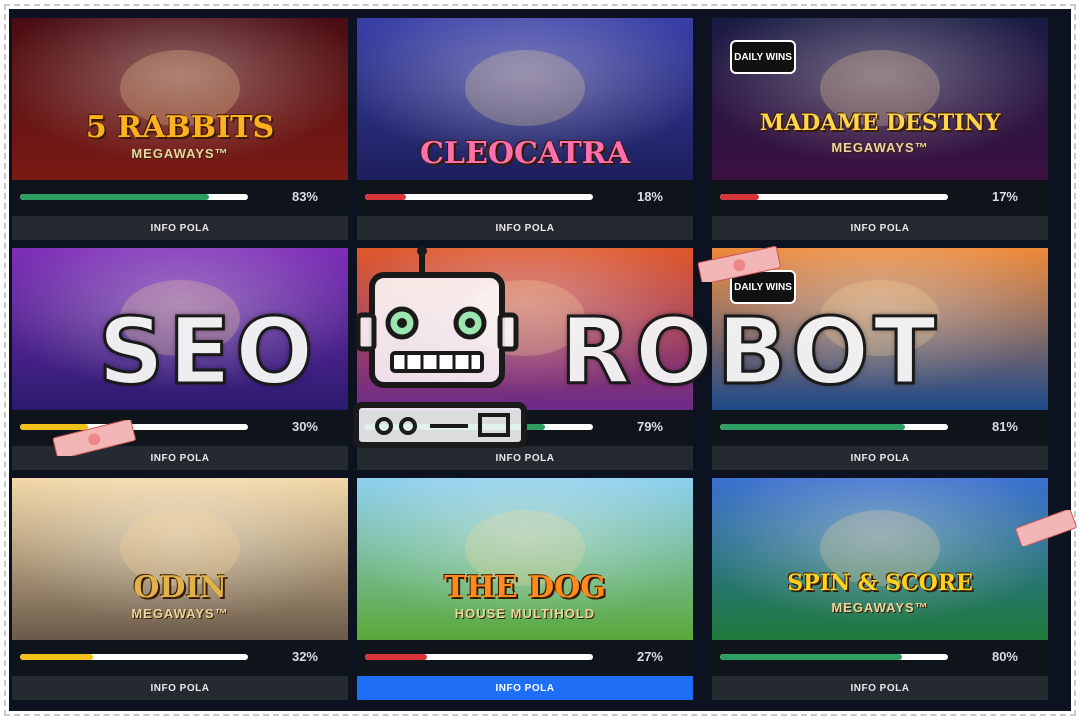 The height and width of the screenshot is (720, 1080). Describe the element at coordinates (304, 656) in the screenshot. I see `progress-percent: 32%` at that location.